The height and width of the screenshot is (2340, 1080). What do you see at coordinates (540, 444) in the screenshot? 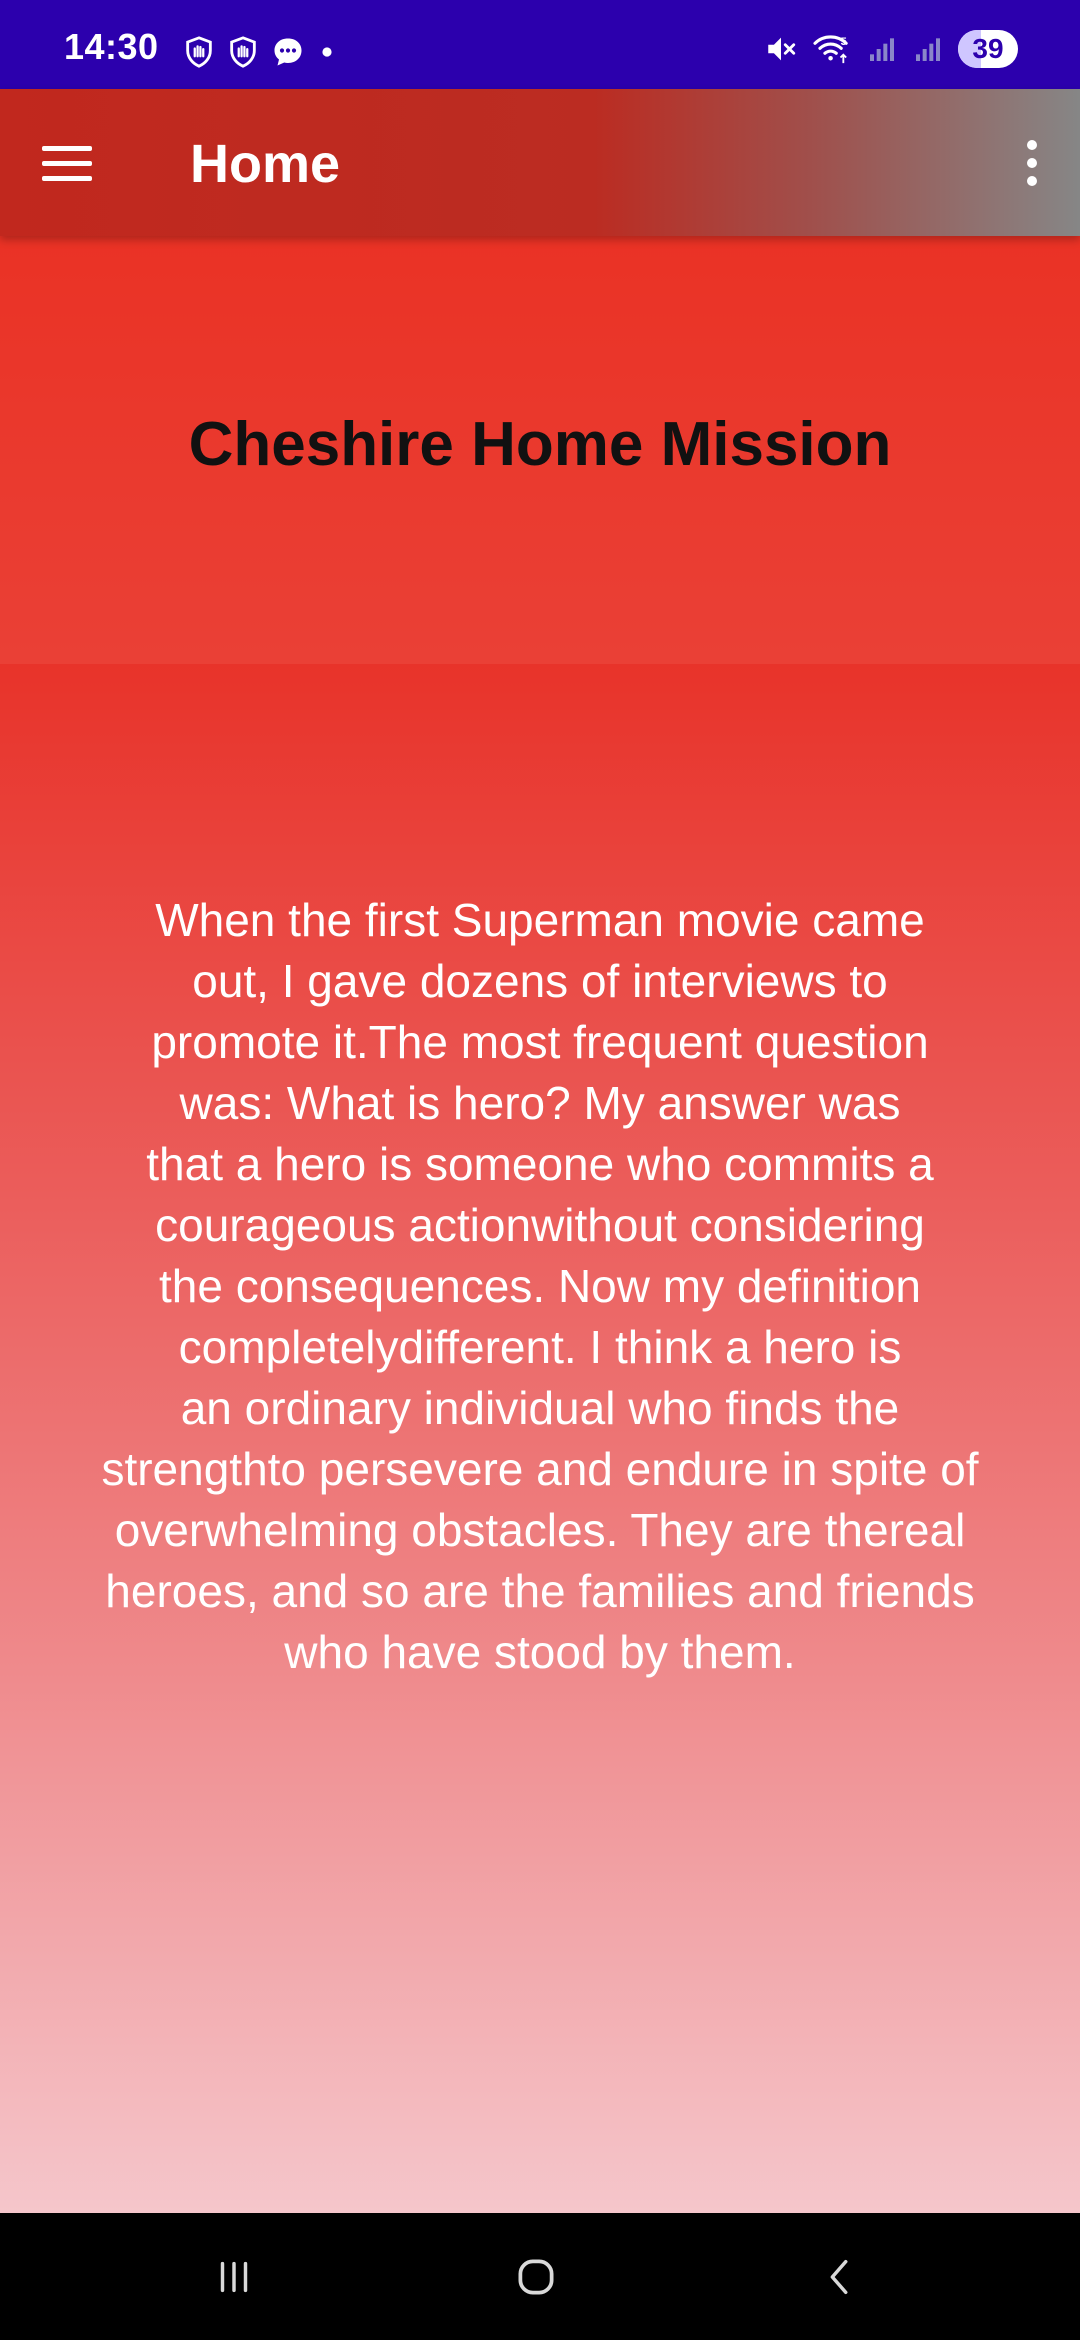
I see `mission-title: Cheshire Home Mission` at bounding box center [540, 444].